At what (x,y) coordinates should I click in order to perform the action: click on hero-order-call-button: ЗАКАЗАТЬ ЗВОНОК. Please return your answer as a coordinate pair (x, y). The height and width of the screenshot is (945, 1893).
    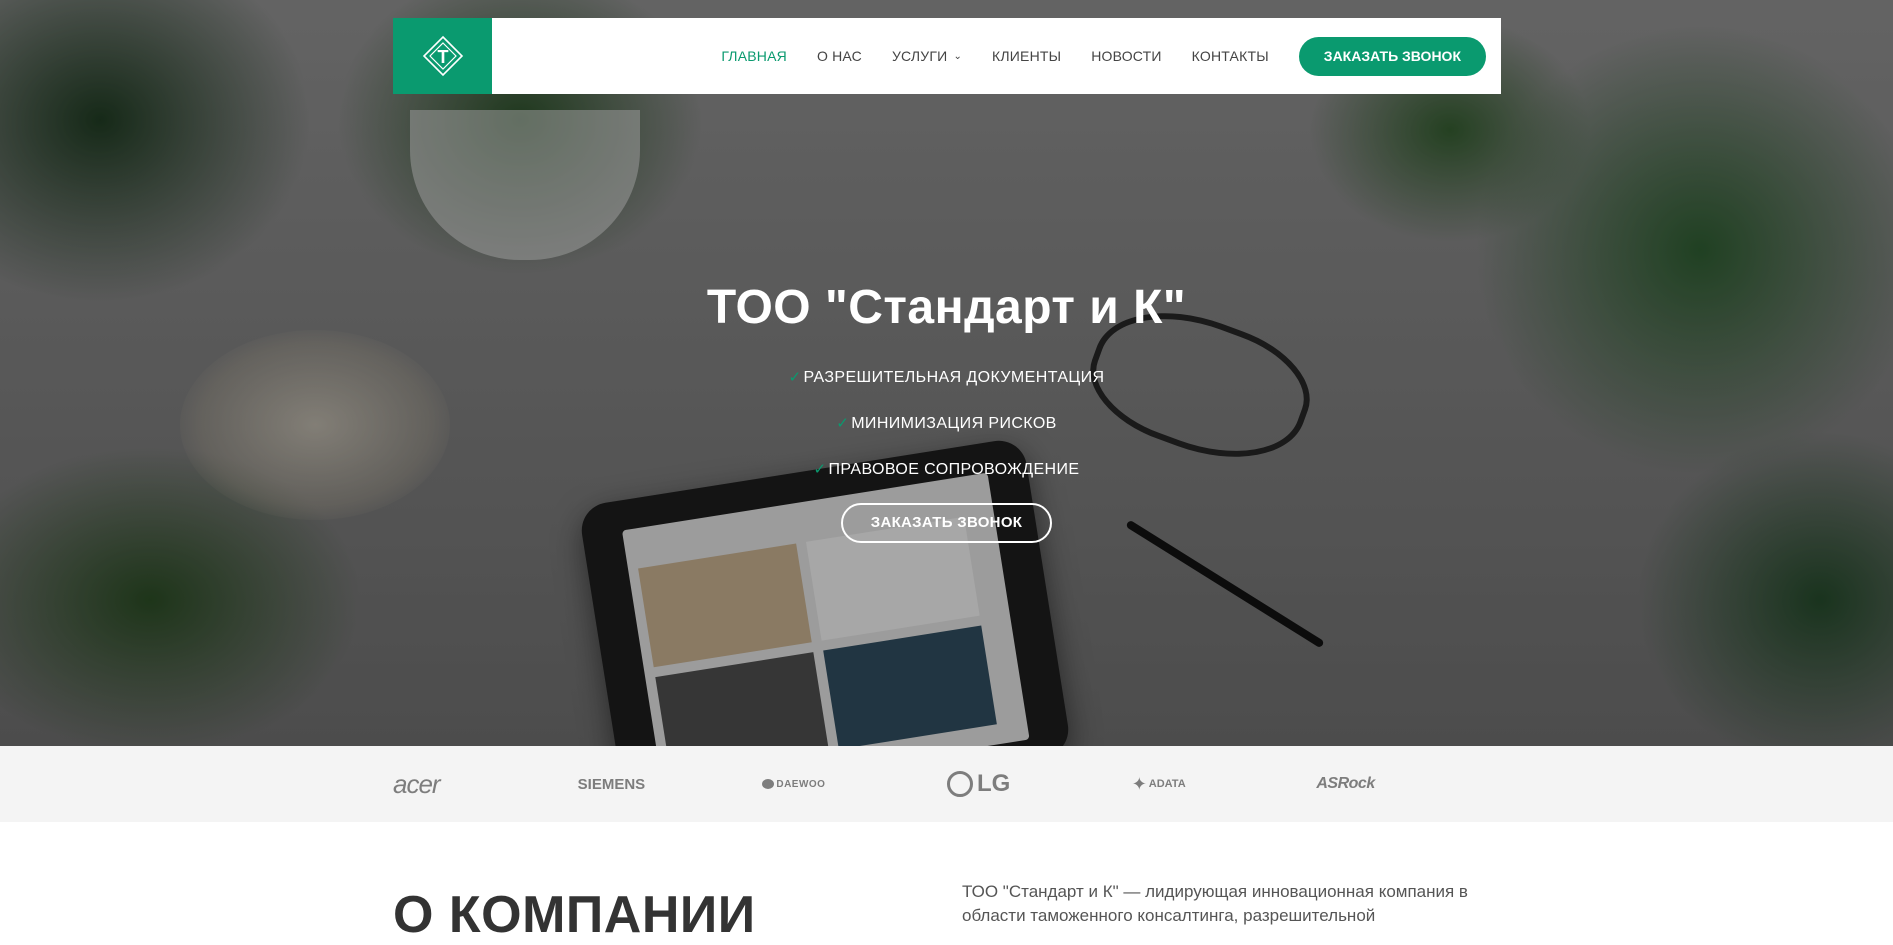
    Looking at the image, I should click on (946, 523).